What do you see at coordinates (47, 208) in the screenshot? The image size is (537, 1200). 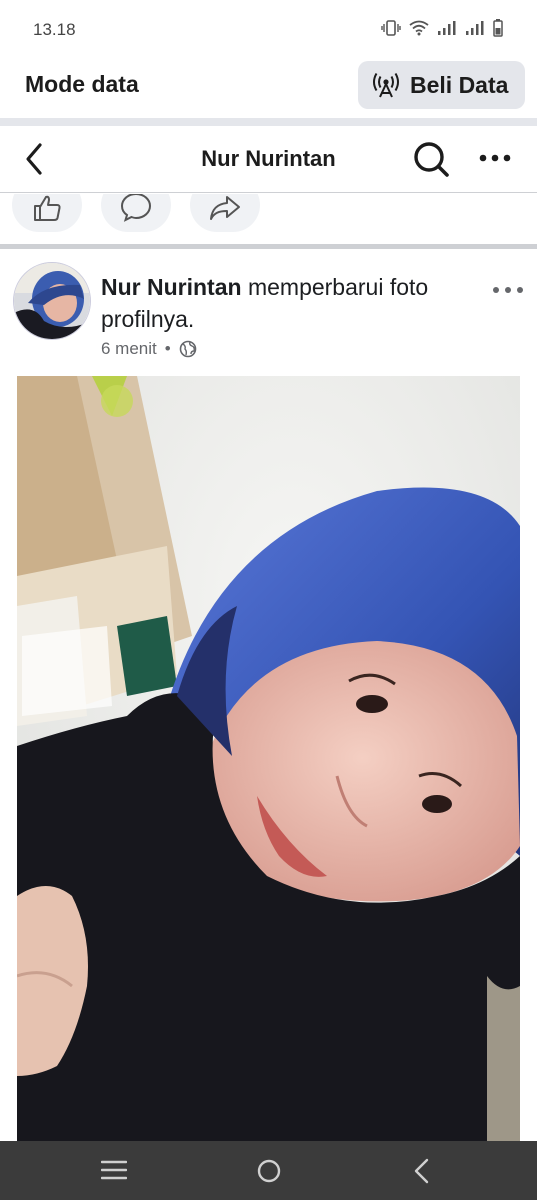 I see `like-icon` at bounding box center [47, 208].